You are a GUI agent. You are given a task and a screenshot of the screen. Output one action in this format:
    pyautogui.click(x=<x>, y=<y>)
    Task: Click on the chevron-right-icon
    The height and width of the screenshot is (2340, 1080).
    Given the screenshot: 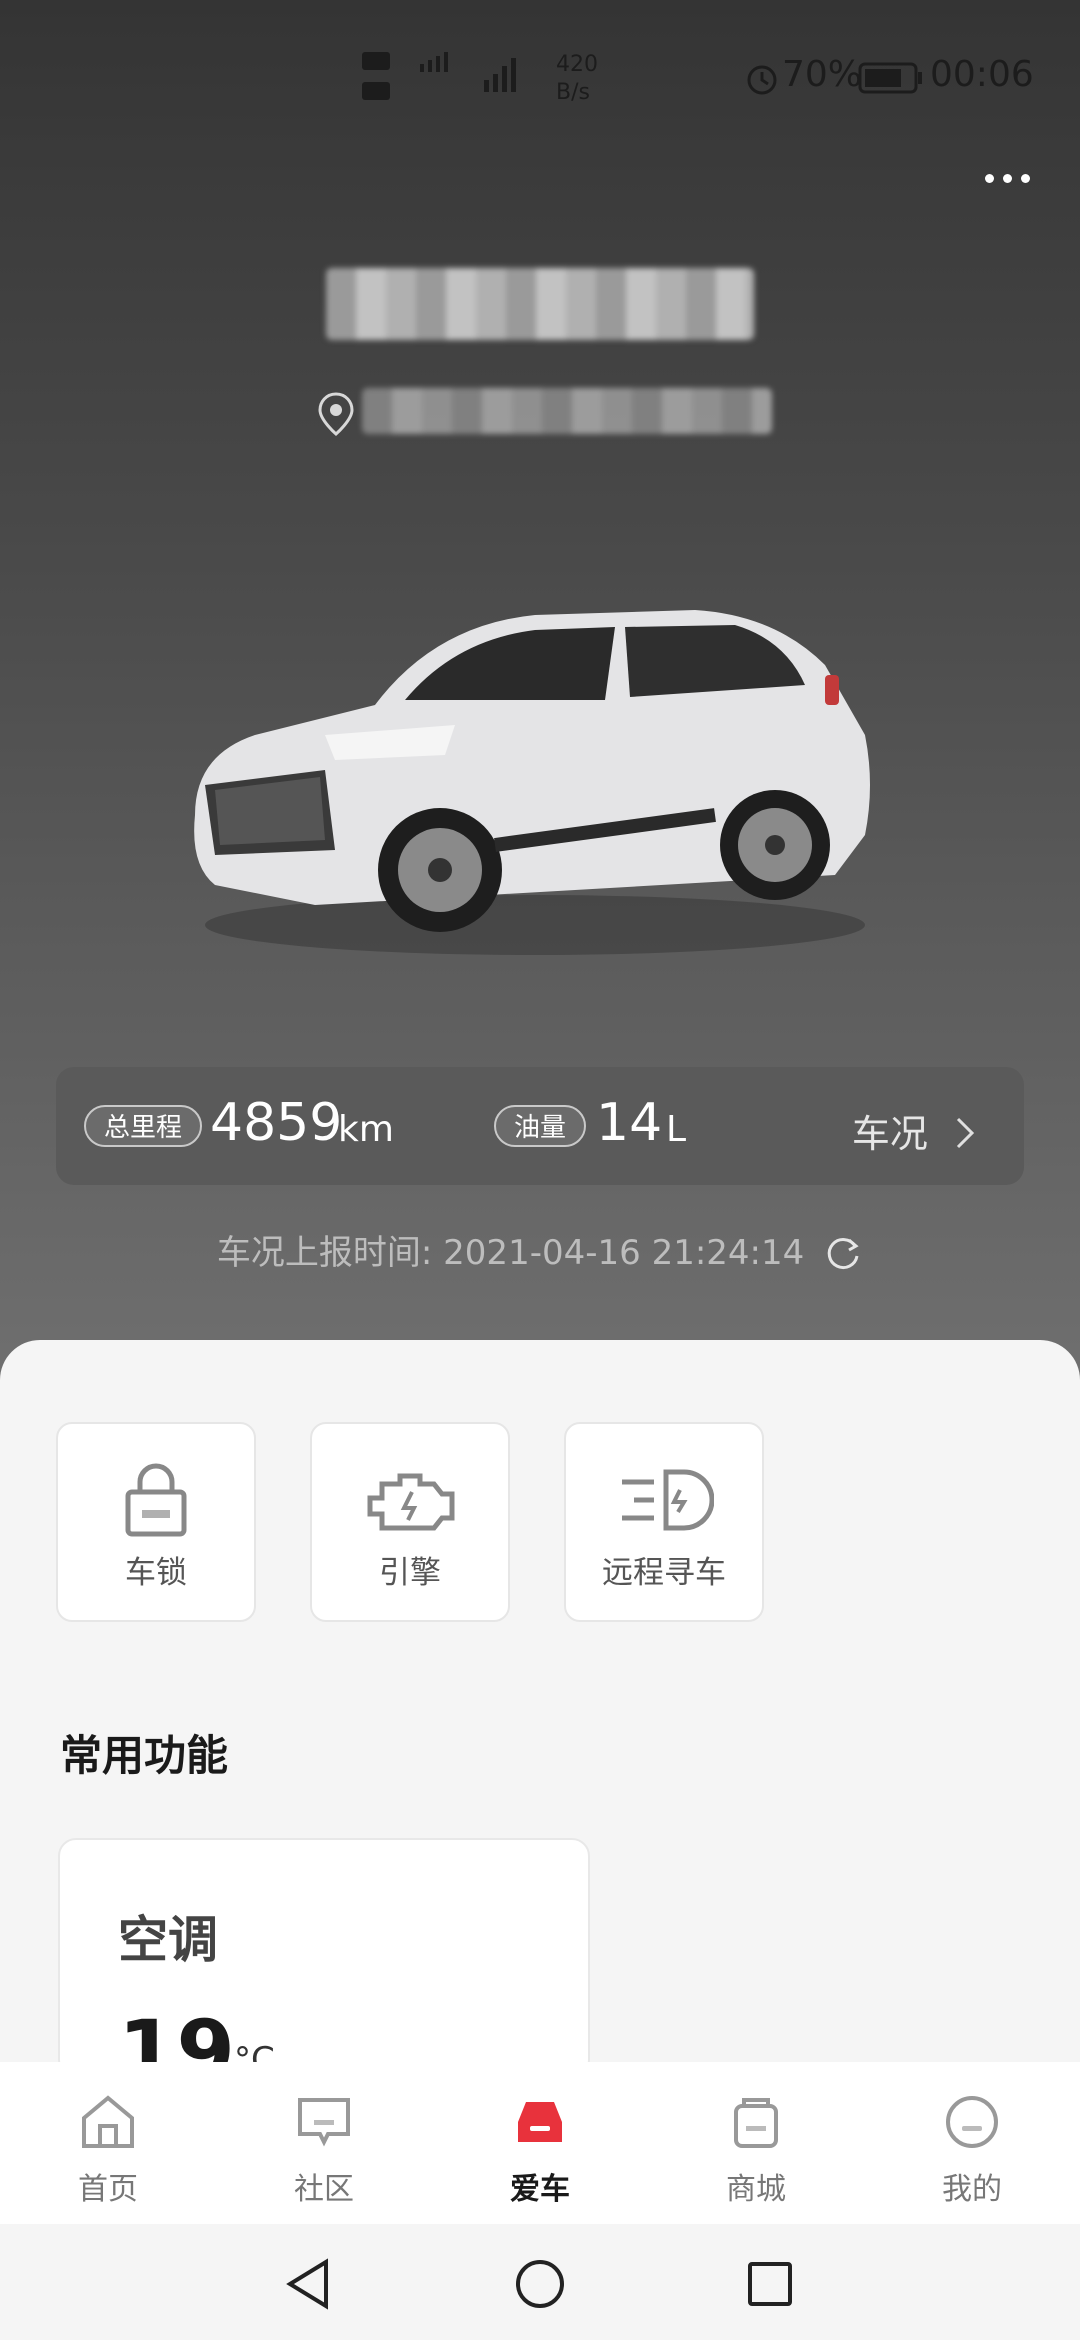 What is the action you would take?
    pyautogui.click(x=965, y=1133)
    